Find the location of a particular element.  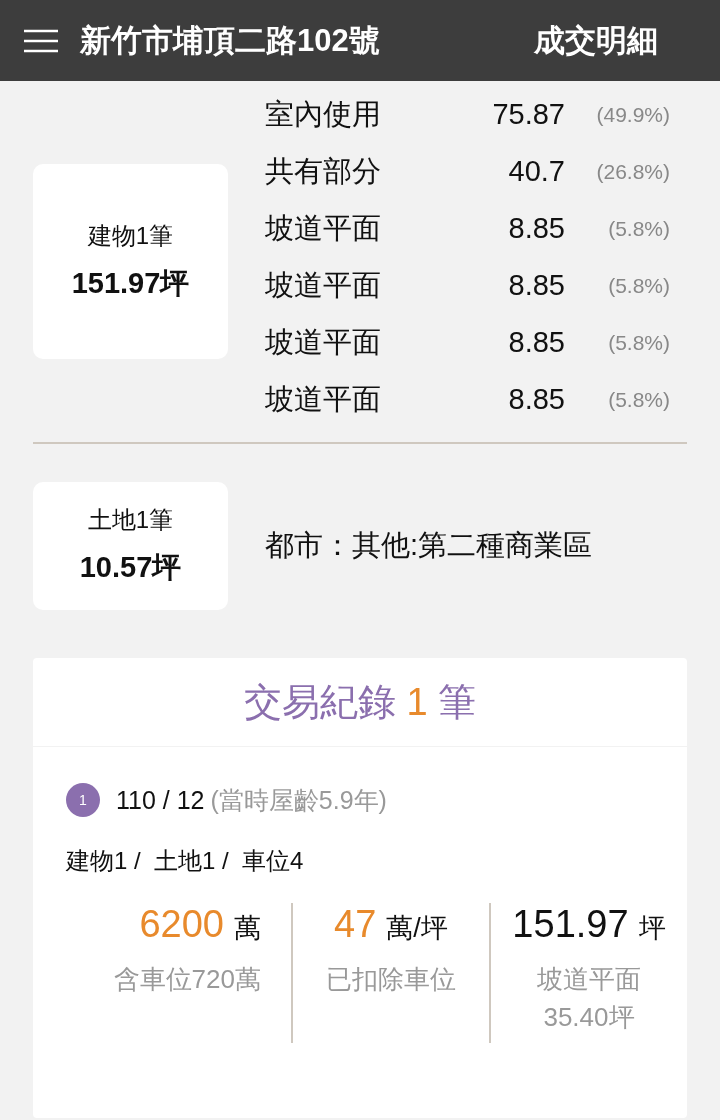

record-summary: 建物1 / 土地1 / 車位4 is located at coordinates (185, 861).